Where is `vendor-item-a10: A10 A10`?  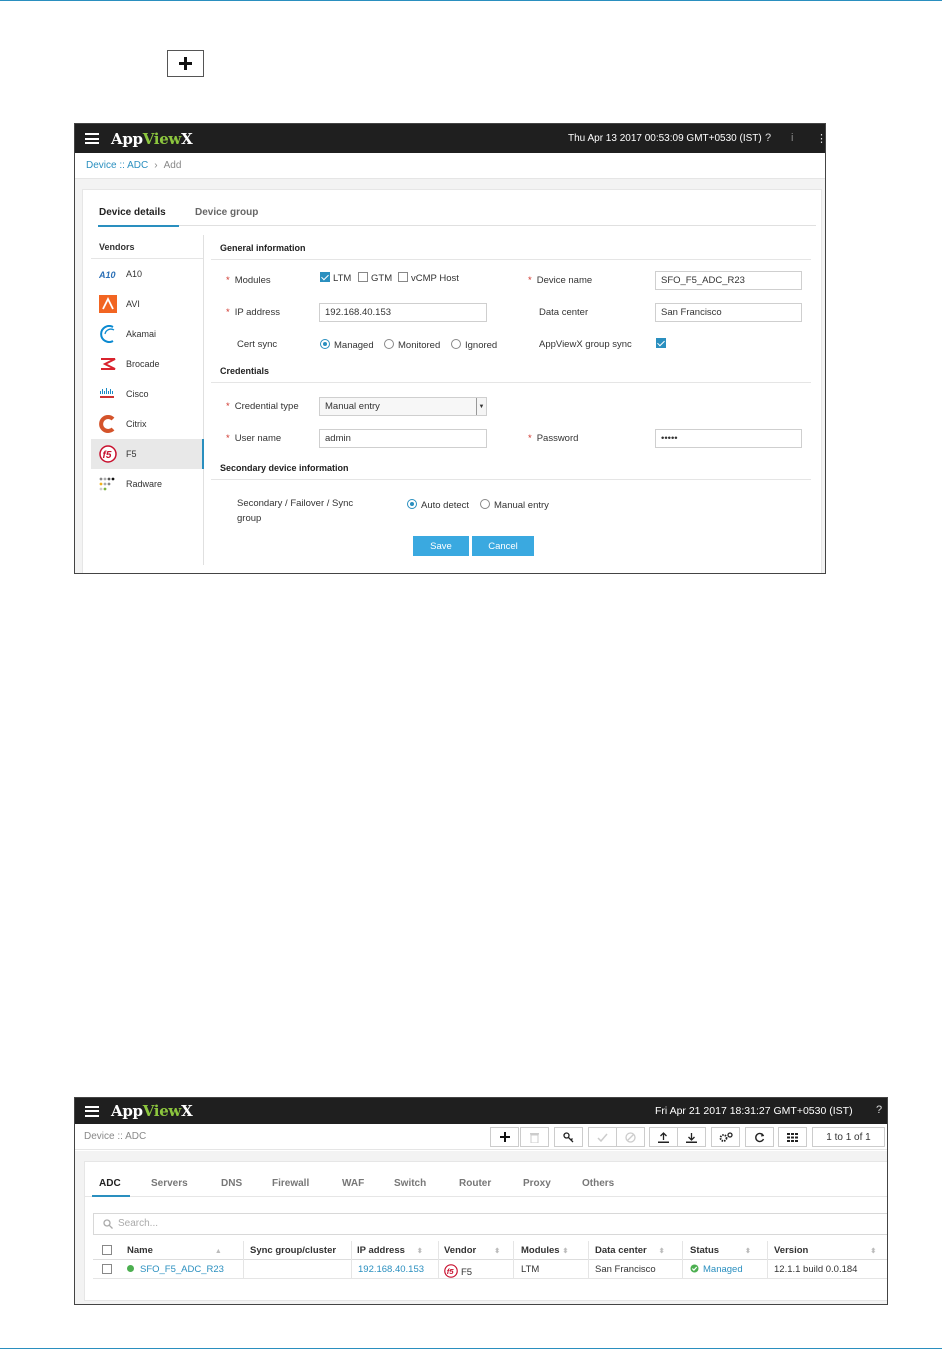
vendor-item-a10: A10 A10 is located at coordinates (147, 274).